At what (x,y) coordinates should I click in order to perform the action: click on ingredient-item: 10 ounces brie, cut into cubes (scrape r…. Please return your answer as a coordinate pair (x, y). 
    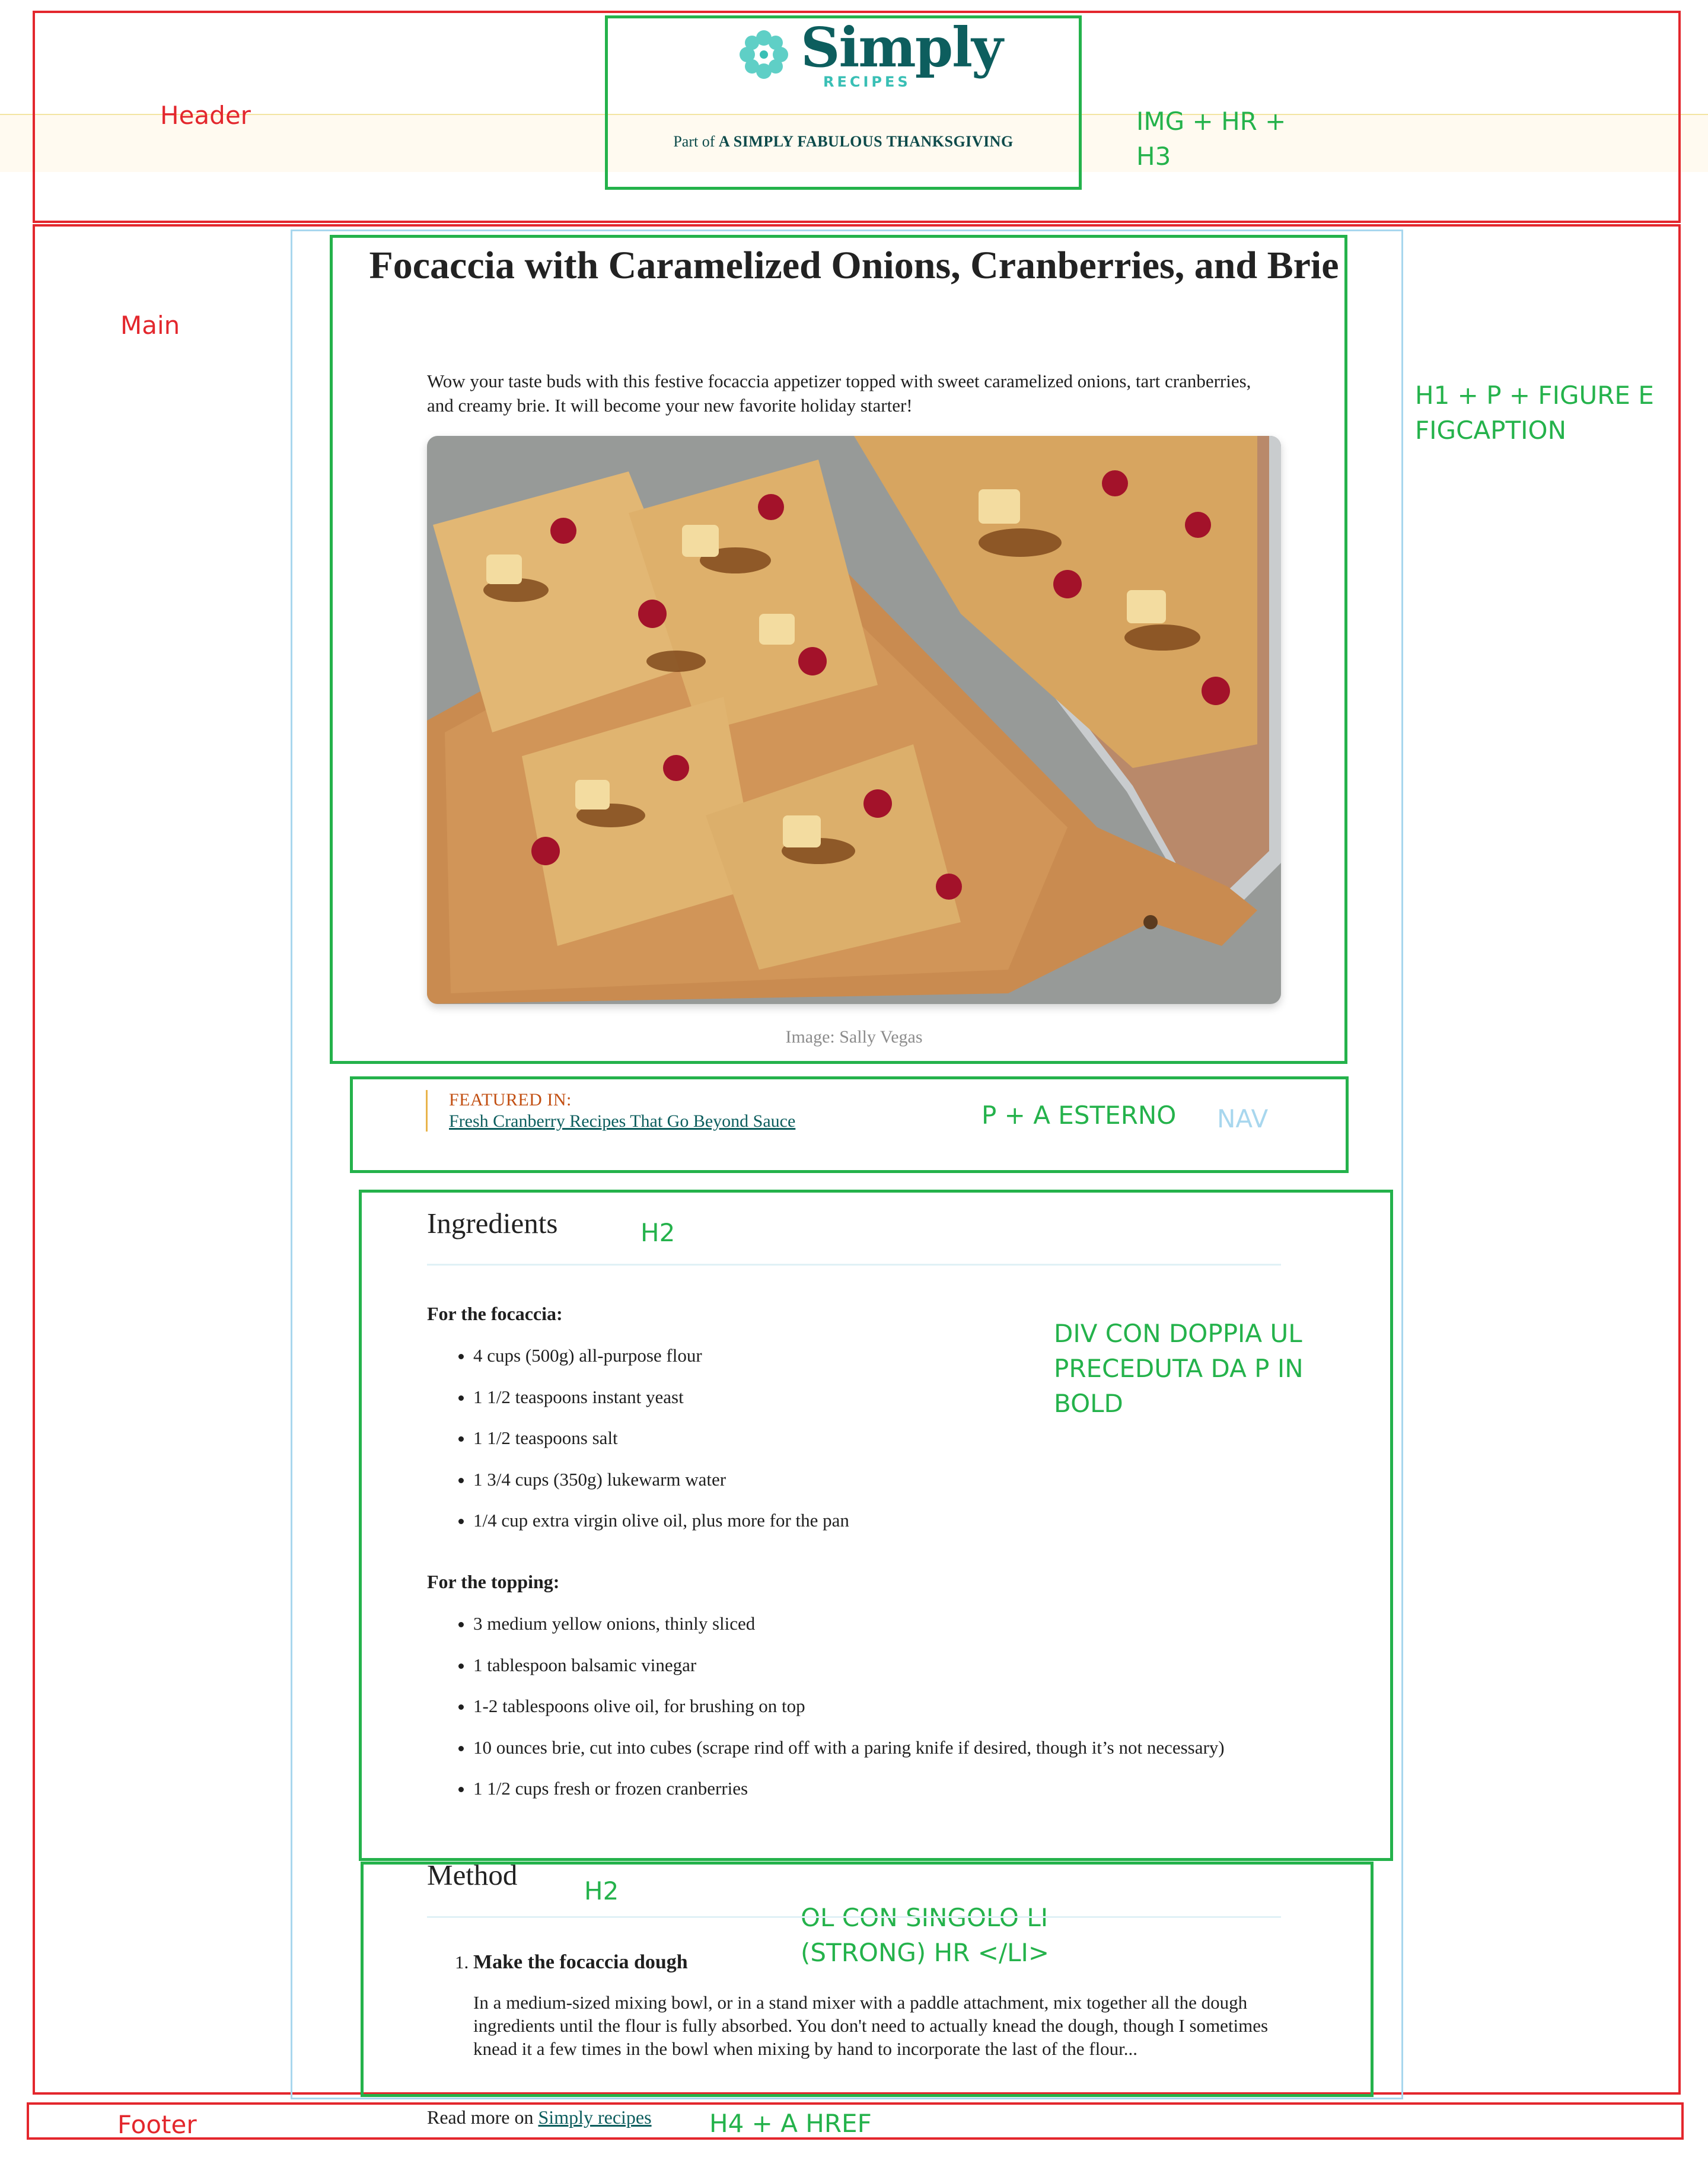
    Looking at the image, I should click on (877, 1748).